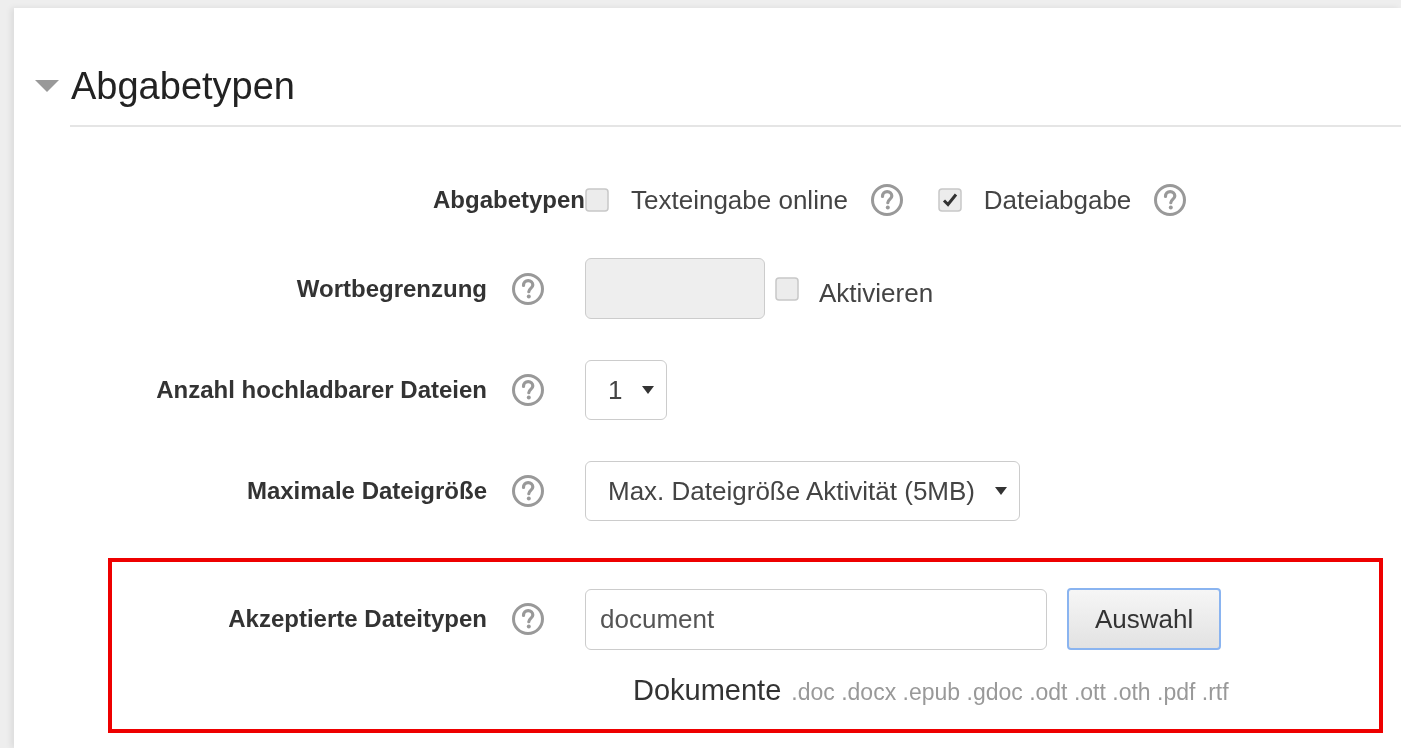 The width and height of the screenshot is (1401, 748). What do you see at coordinates (707, 690) in the screenshot?
I see `file-group-name: Dokumente` at bounding box center [707, 690].